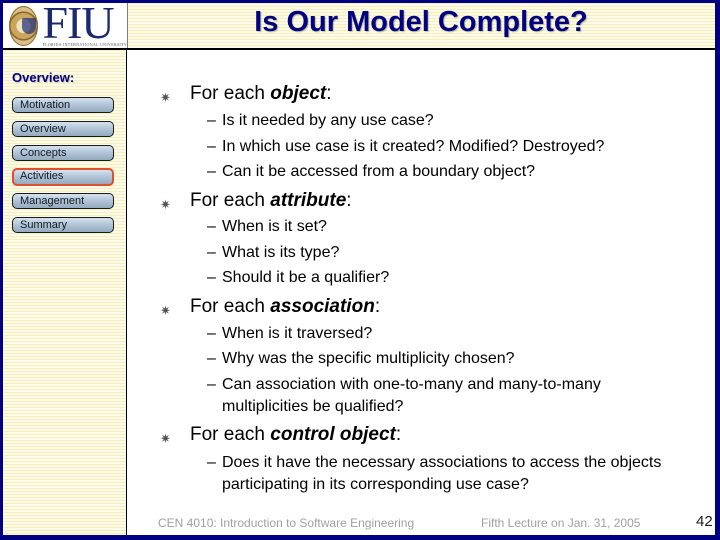  I want to click on nav-button-concepts: Concepts, so click(63, 153).